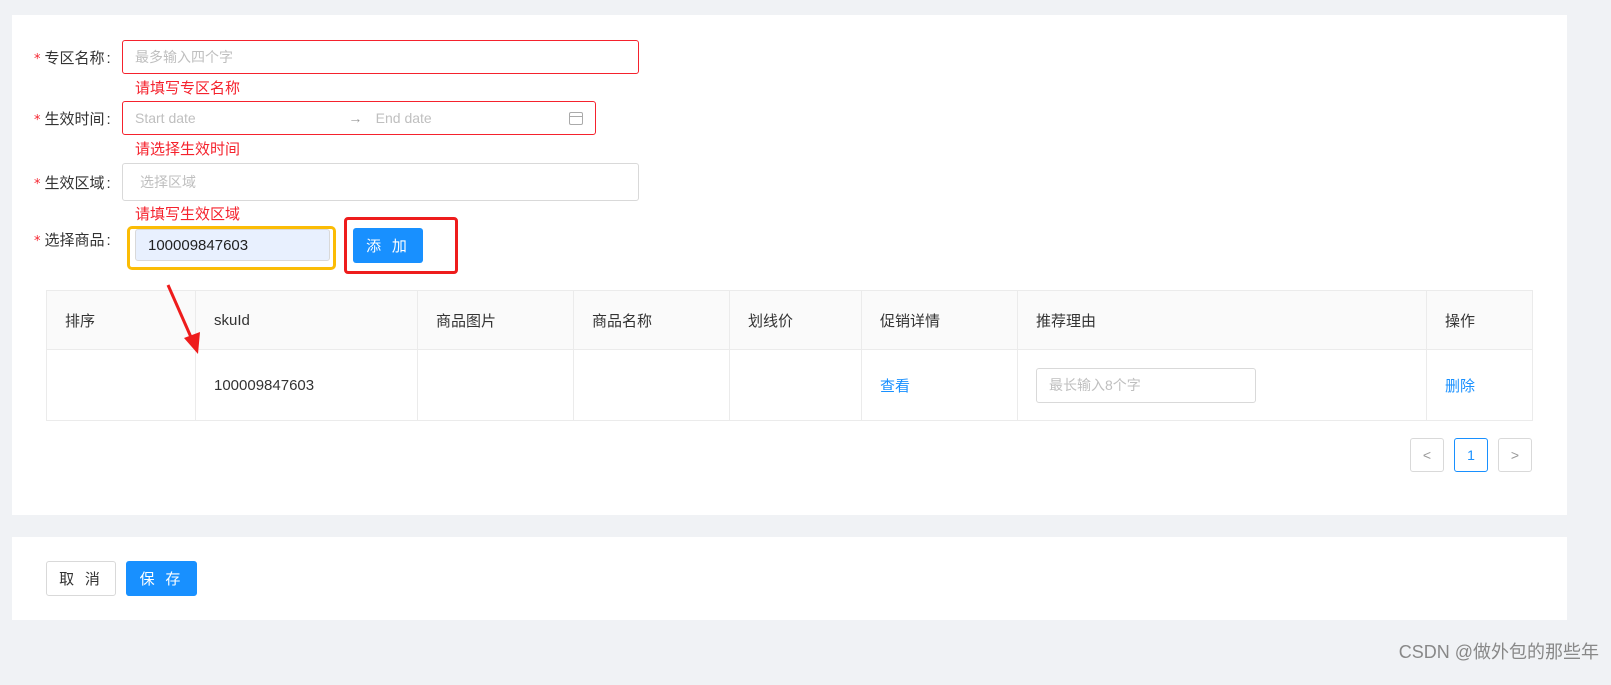 This screenshot has width=1611, height=685. I want to click on cell-action: 删除, so click(1479, 385).